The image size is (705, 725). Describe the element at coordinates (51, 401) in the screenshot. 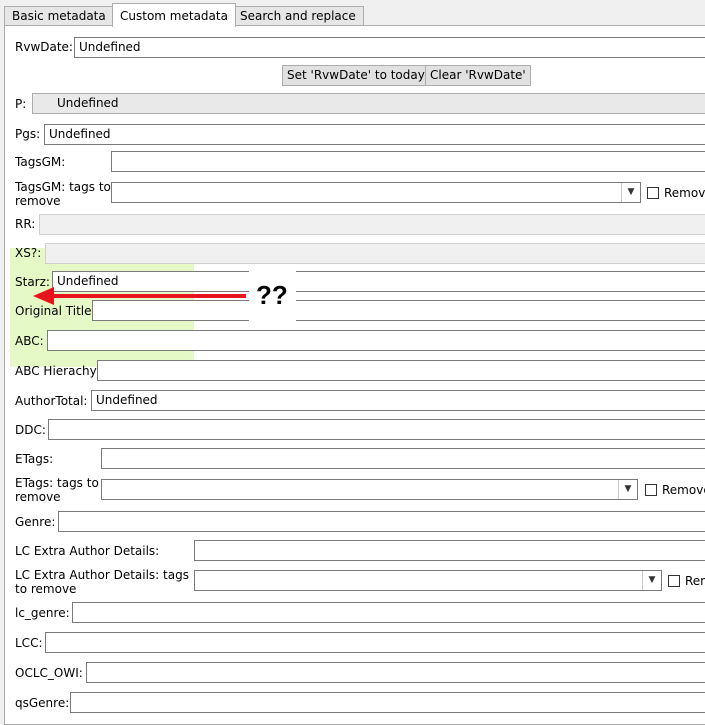

I see `authortotal-label: AuthorTotal:` at that location.